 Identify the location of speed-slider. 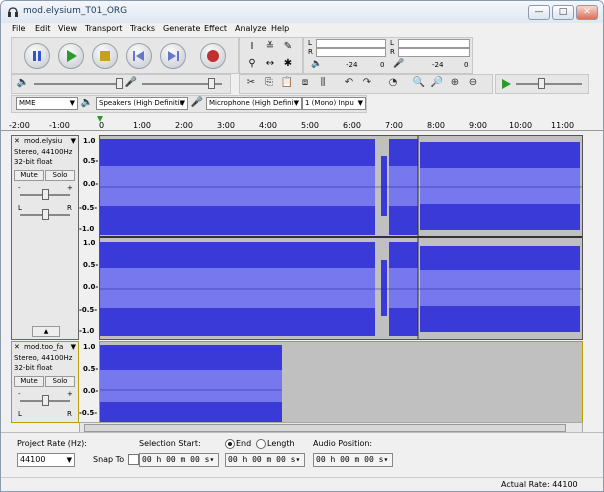
(541, 83).